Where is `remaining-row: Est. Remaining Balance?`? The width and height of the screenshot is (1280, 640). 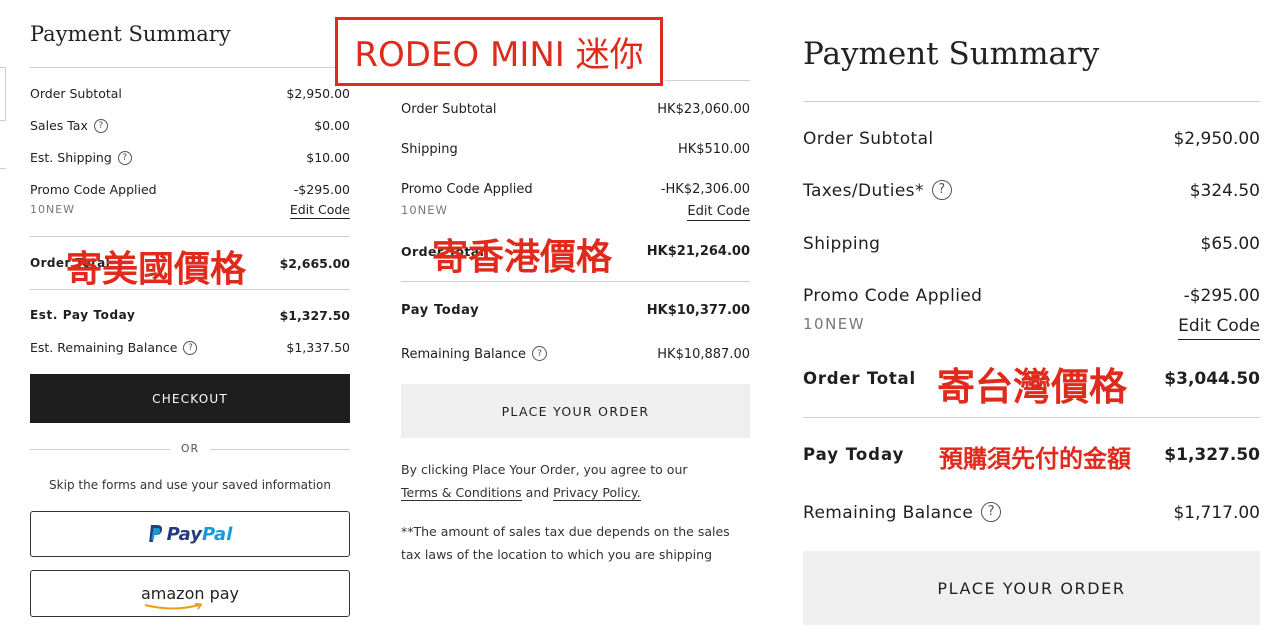
remaining-row: Est. Remaining Balance? is located at coordinates (114, 347).